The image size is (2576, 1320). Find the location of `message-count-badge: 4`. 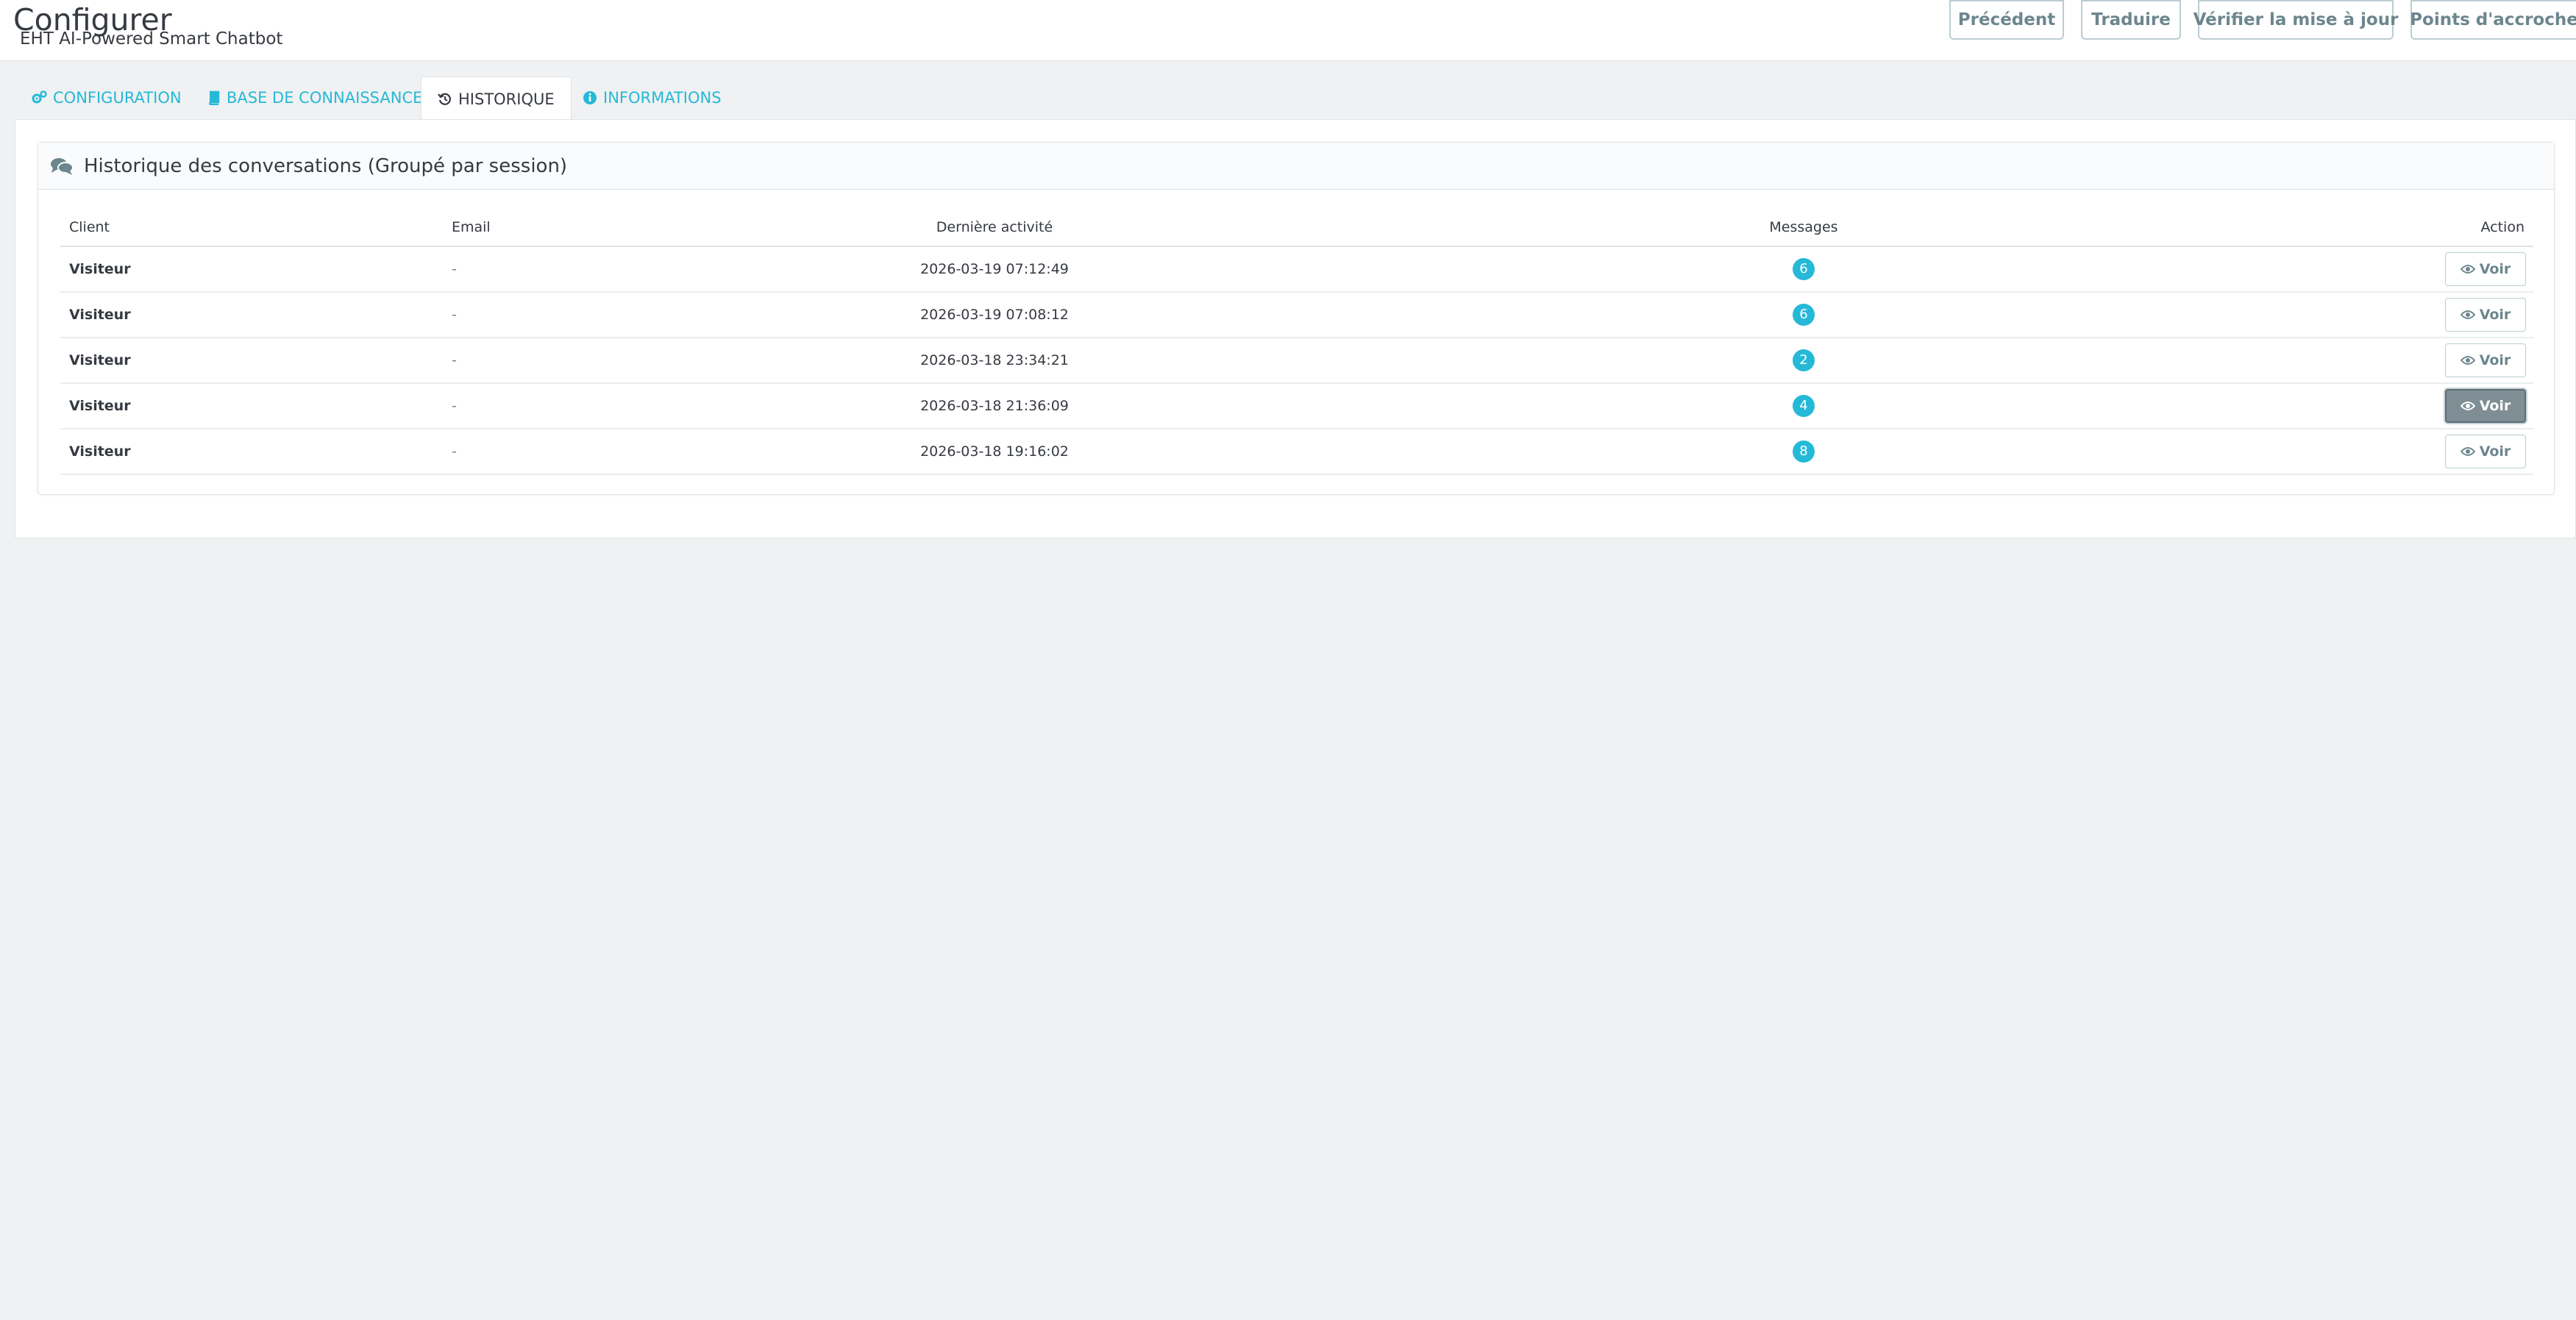

message-count-badge: 4 is located at coordinates (1804, 406).